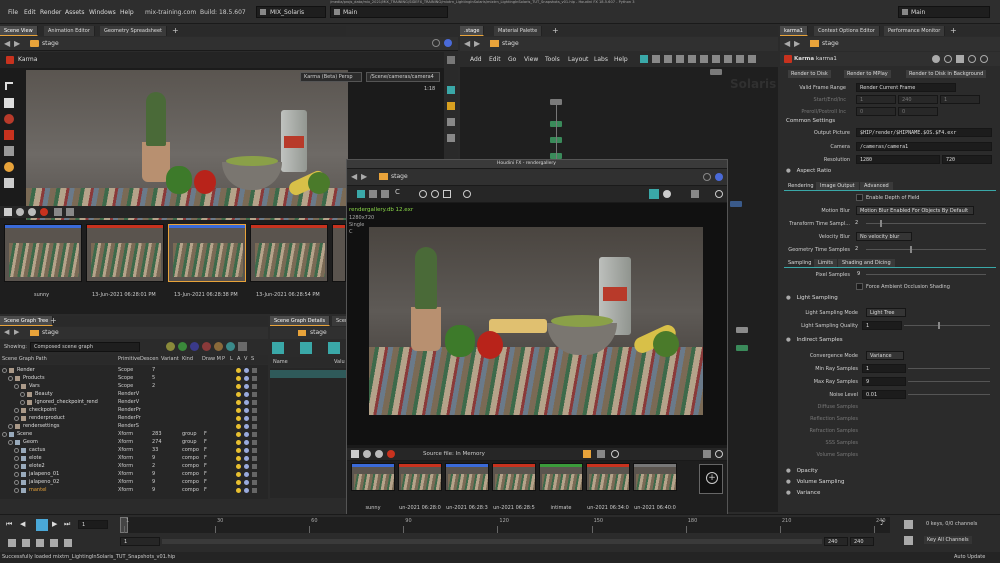  Describe the element at coordinates (939, 325) in the screenshot. I see `light-quality-slider-handle` at that location.